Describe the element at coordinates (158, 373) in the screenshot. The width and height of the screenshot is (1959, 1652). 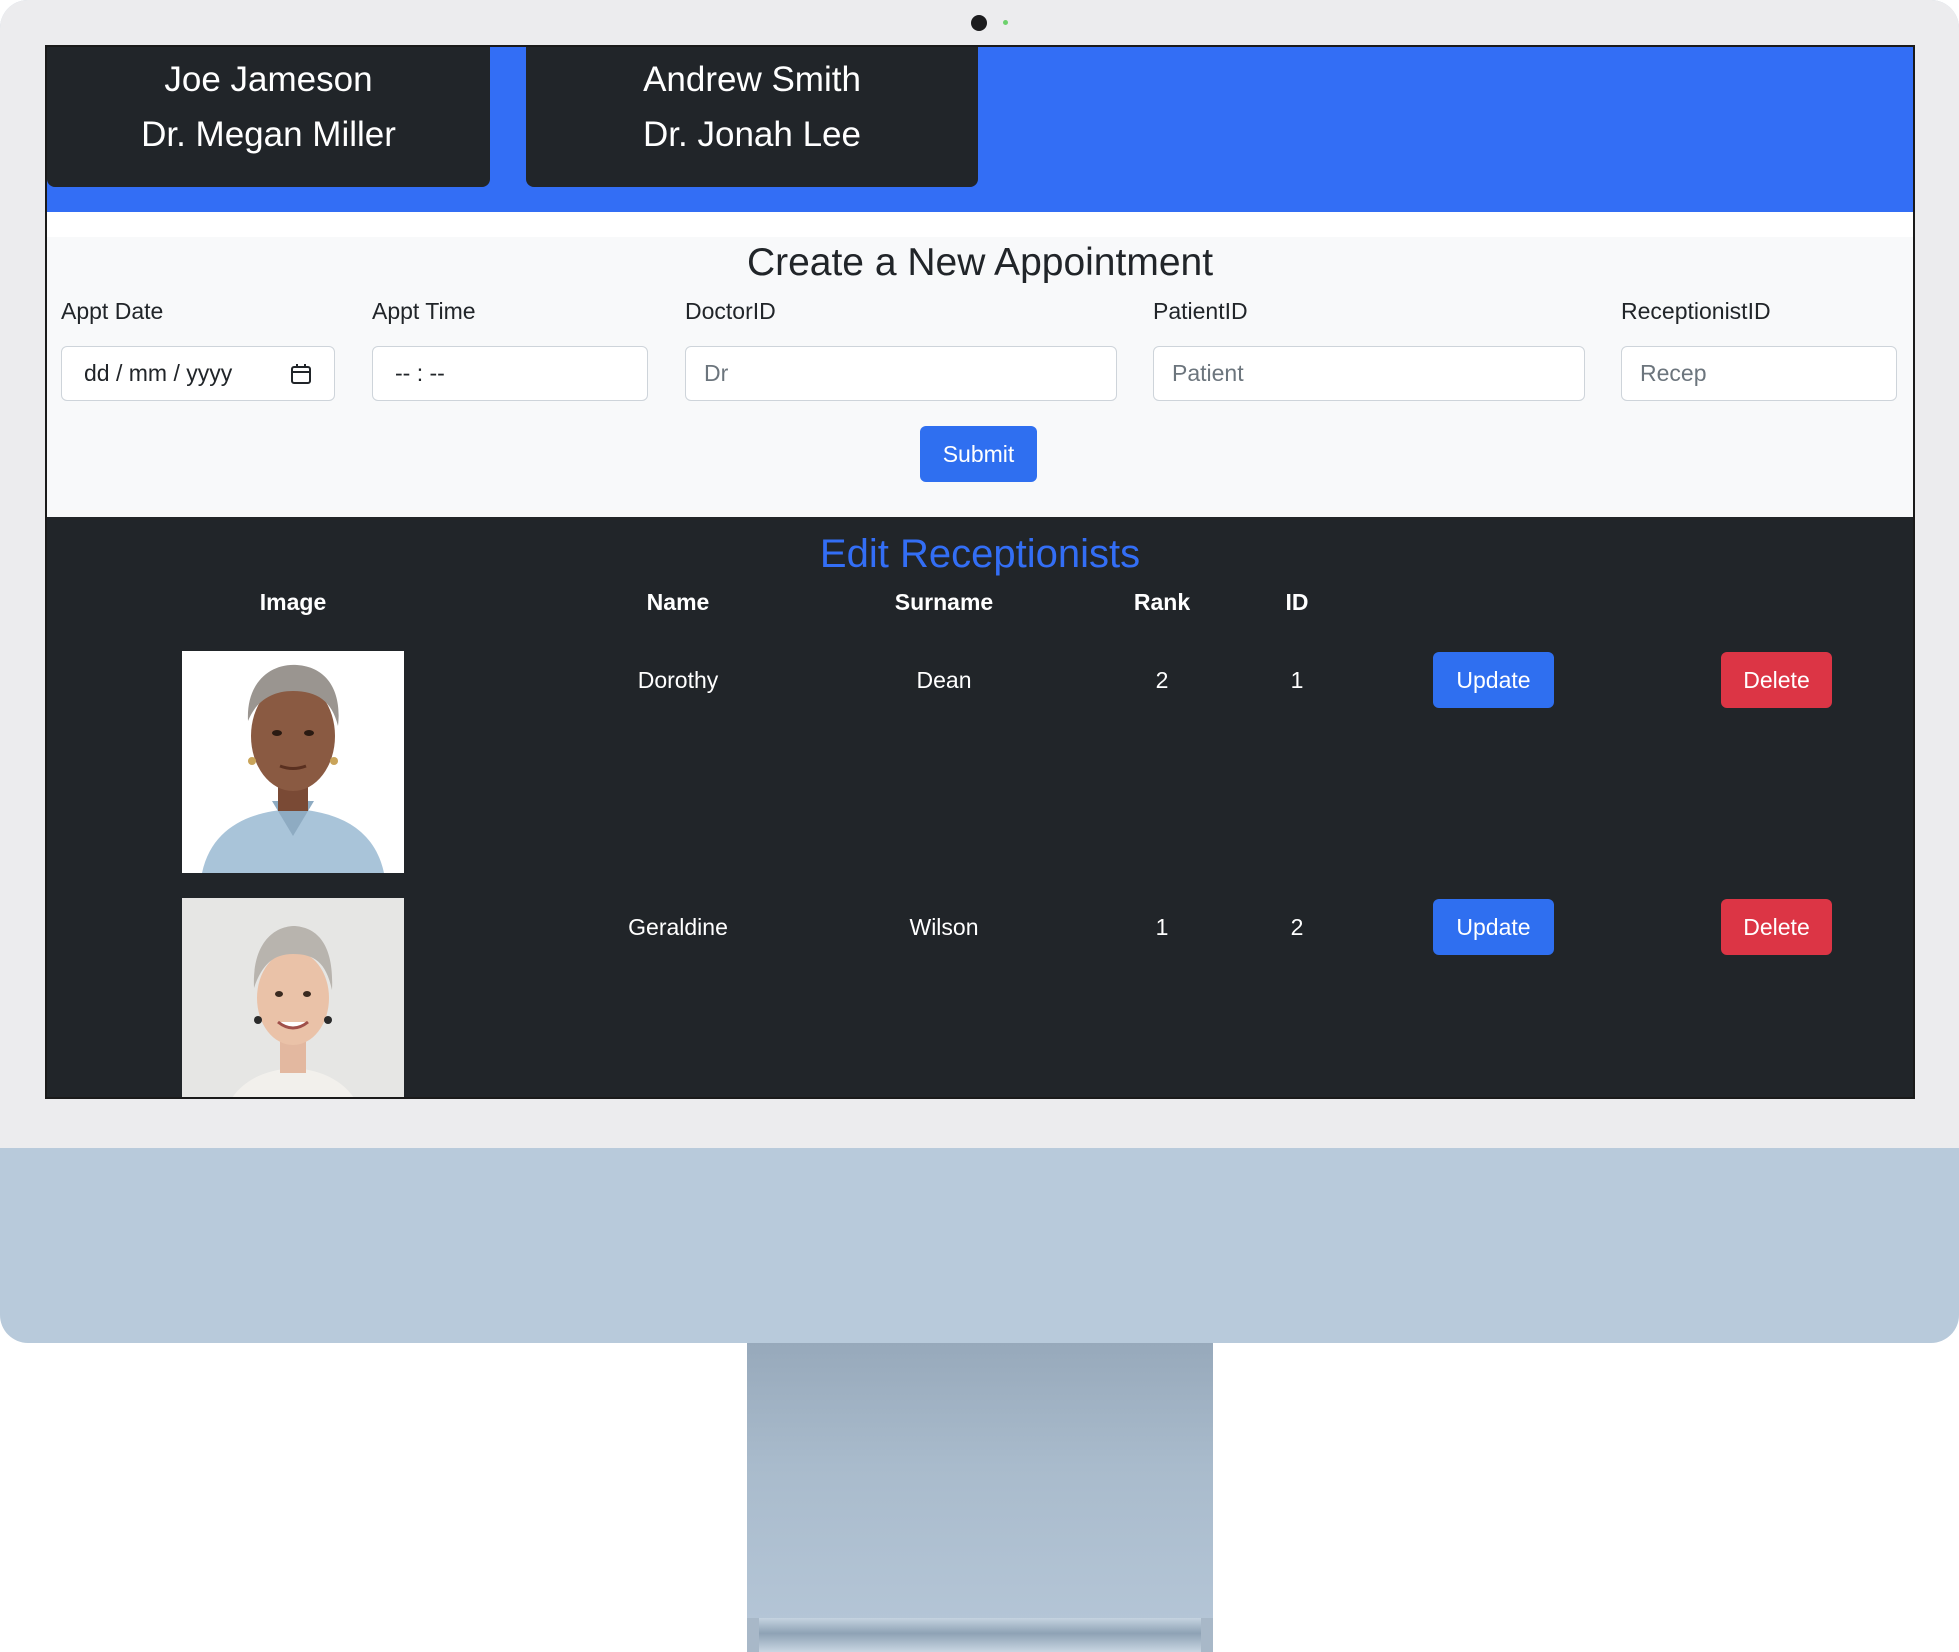
I see `appt-date-value: dd / mm / yyyy` at that location.